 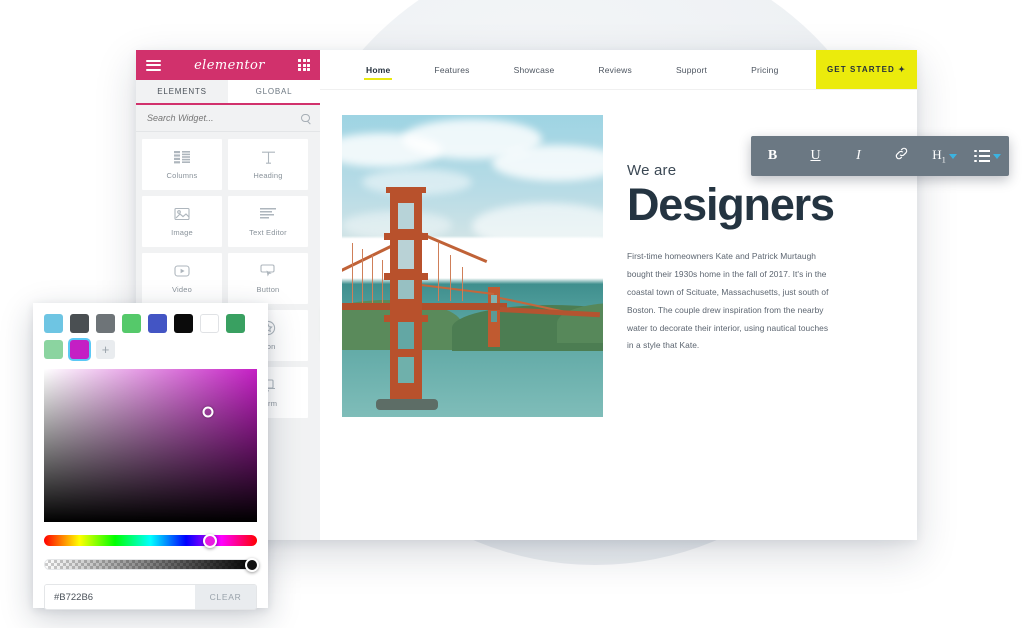 I want to click on link-button, so click(x=901, y=156).